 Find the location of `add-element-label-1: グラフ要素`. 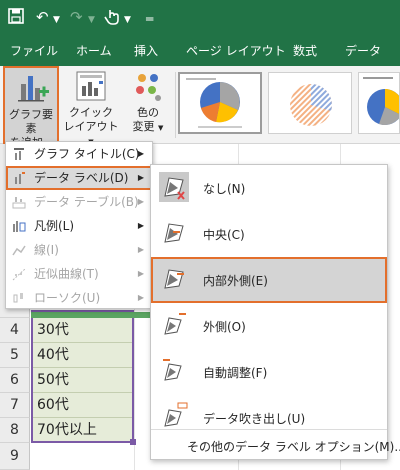

add-element-label-1: グラフ要素 is located at coordinates (31, 121).